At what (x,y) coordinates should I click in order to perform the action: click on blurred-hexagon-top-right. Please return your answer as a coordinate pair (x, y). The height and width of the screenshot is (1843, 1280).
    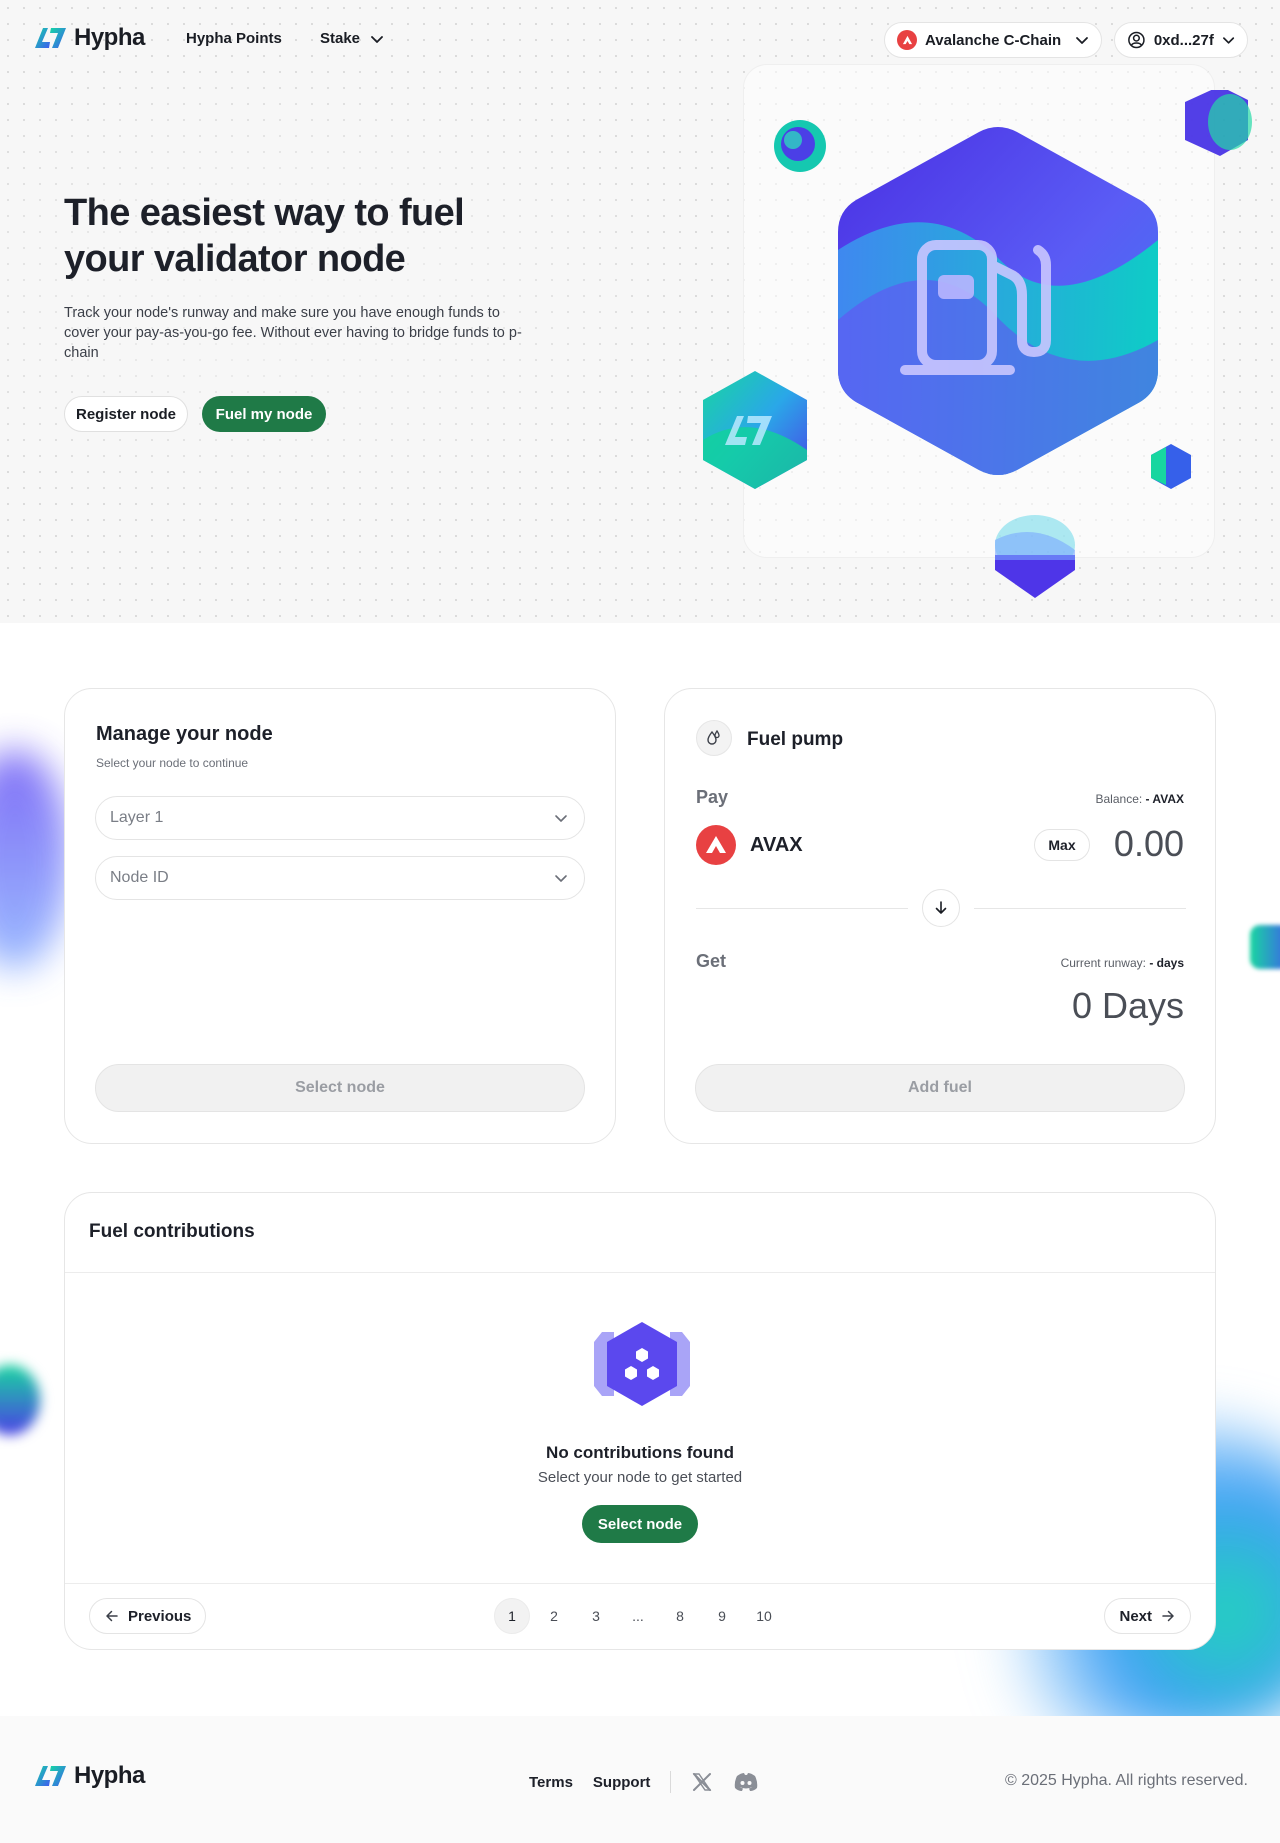
    Looking at the image, I should click on (1218, 123).